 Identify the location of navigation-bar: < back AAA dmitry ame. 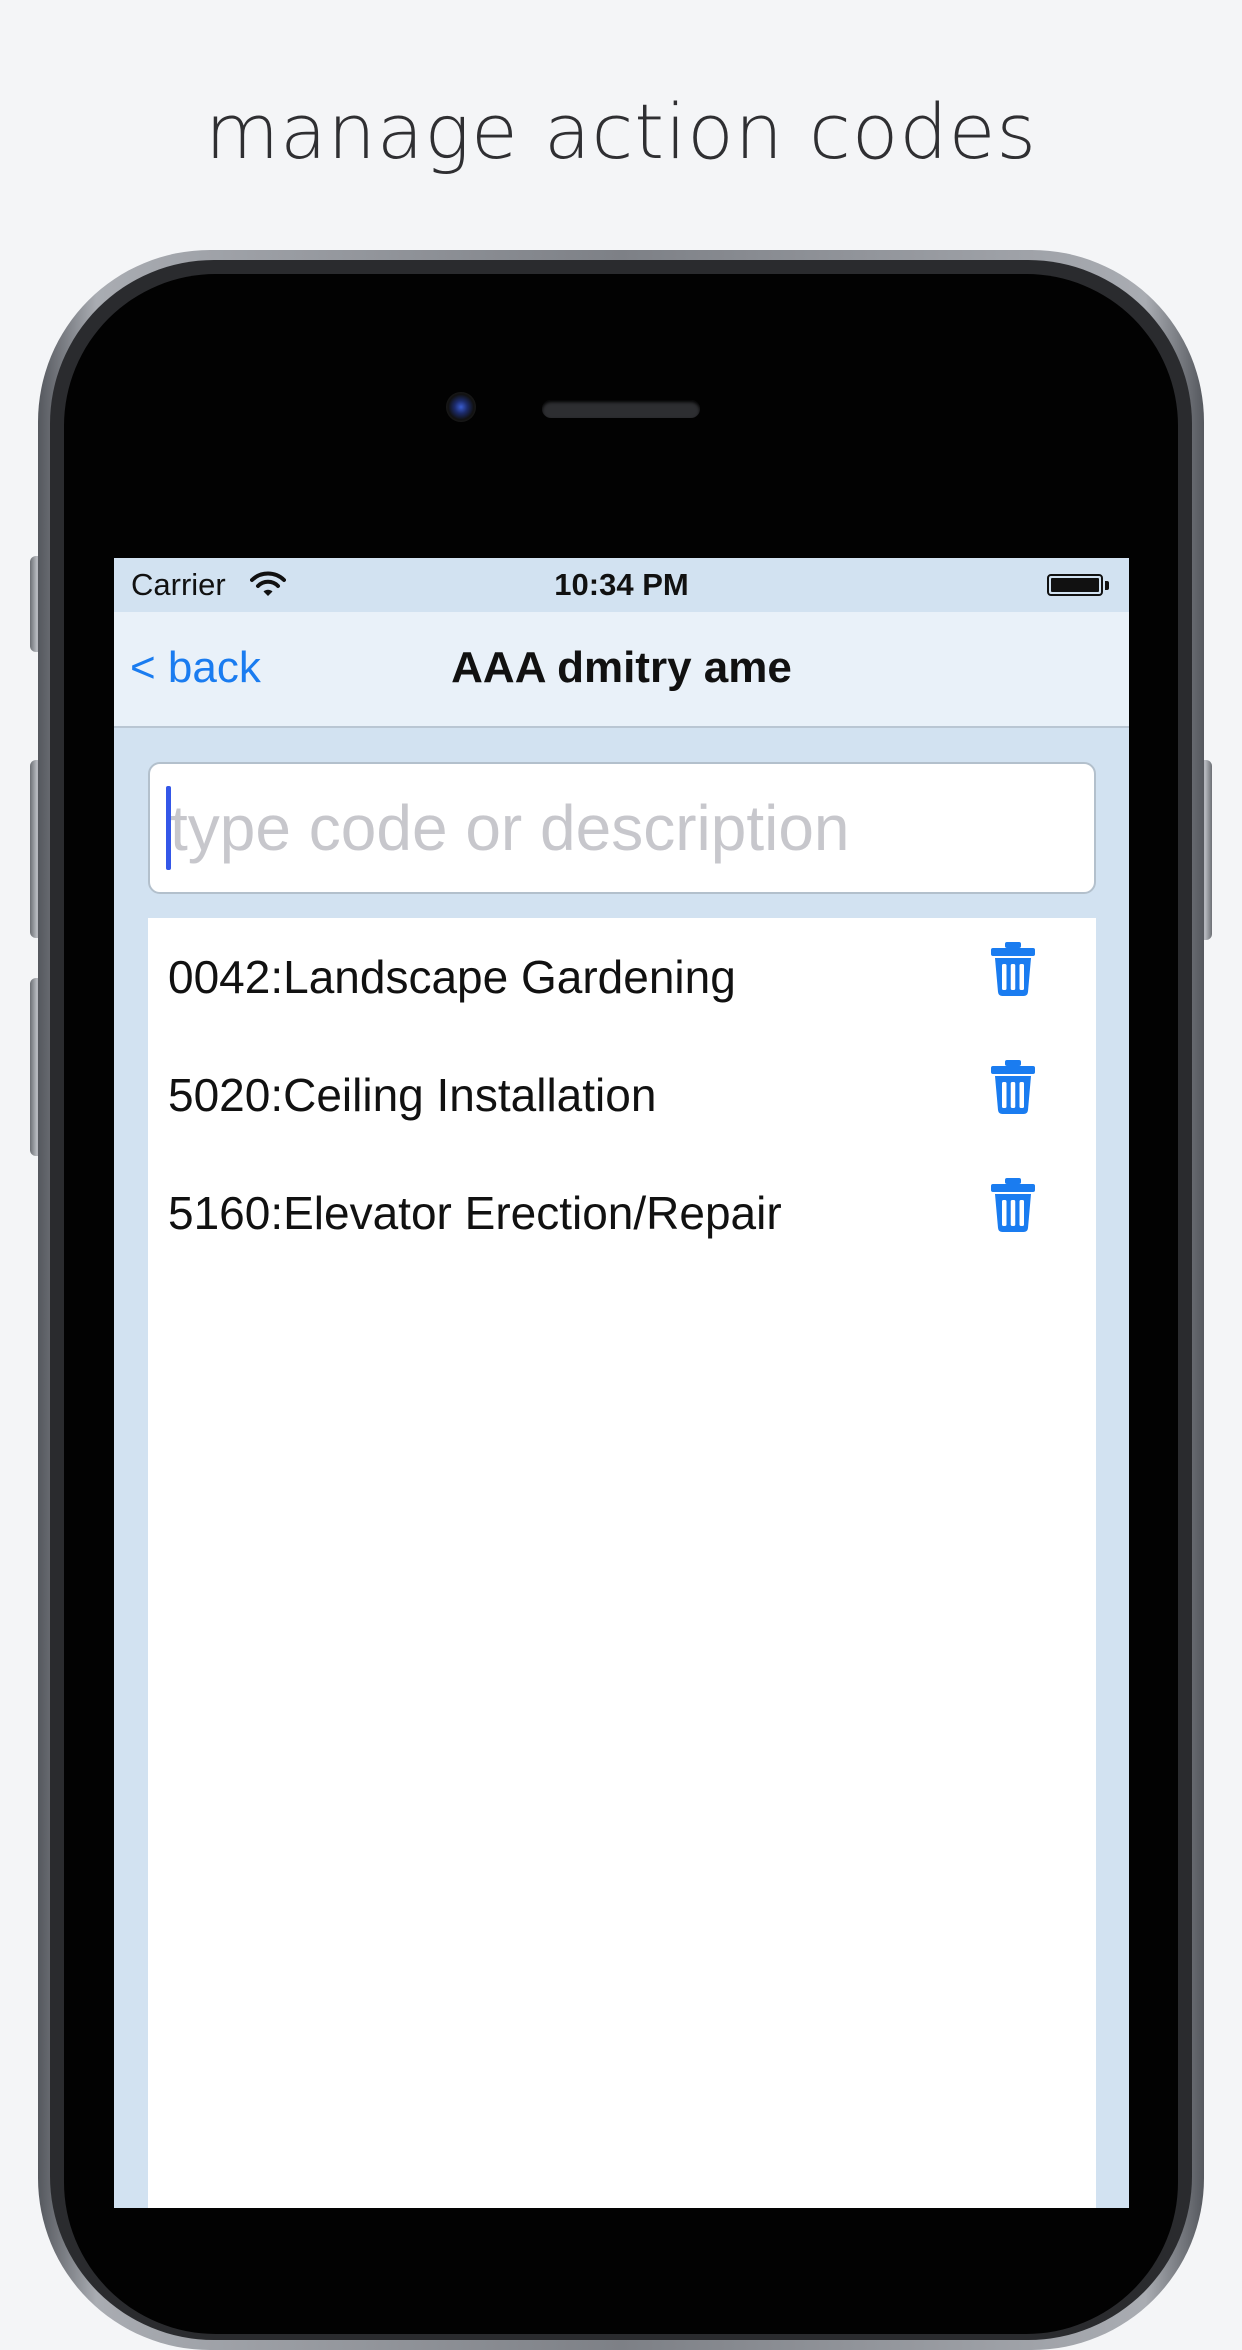
(621, 670).